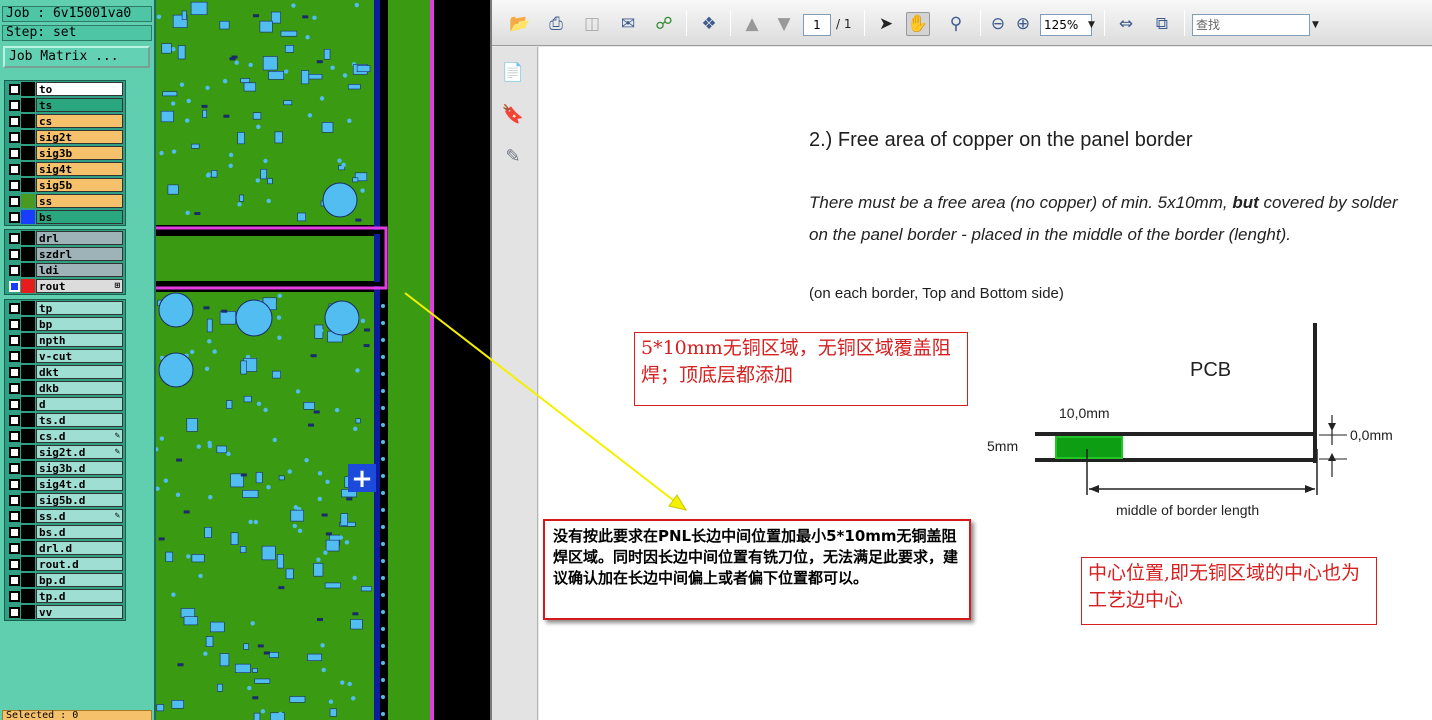 This screenshot has width=1432, height=720. I want to click on layer-name: sig5b.d, so click(79, 500).